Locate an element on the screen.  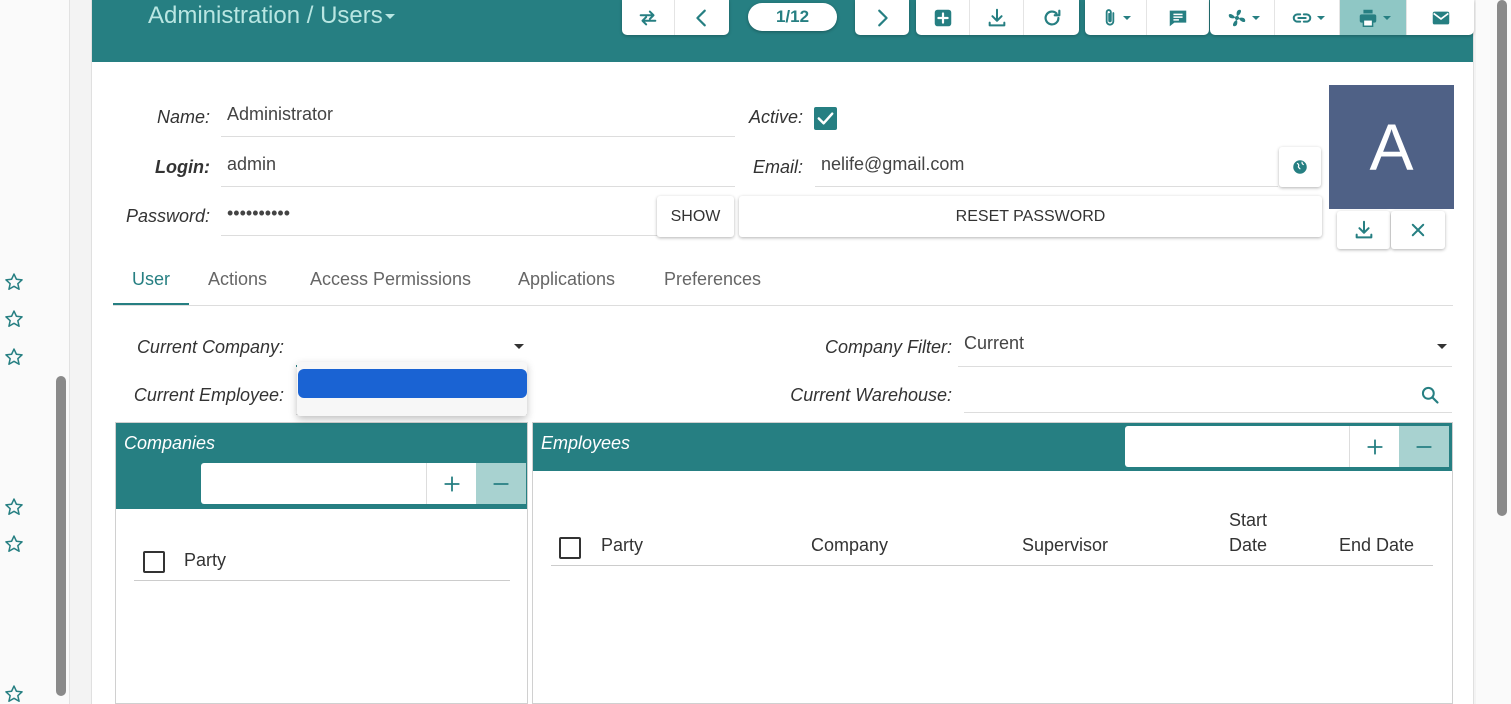
search-icon is located at coordinates (1430, 395).